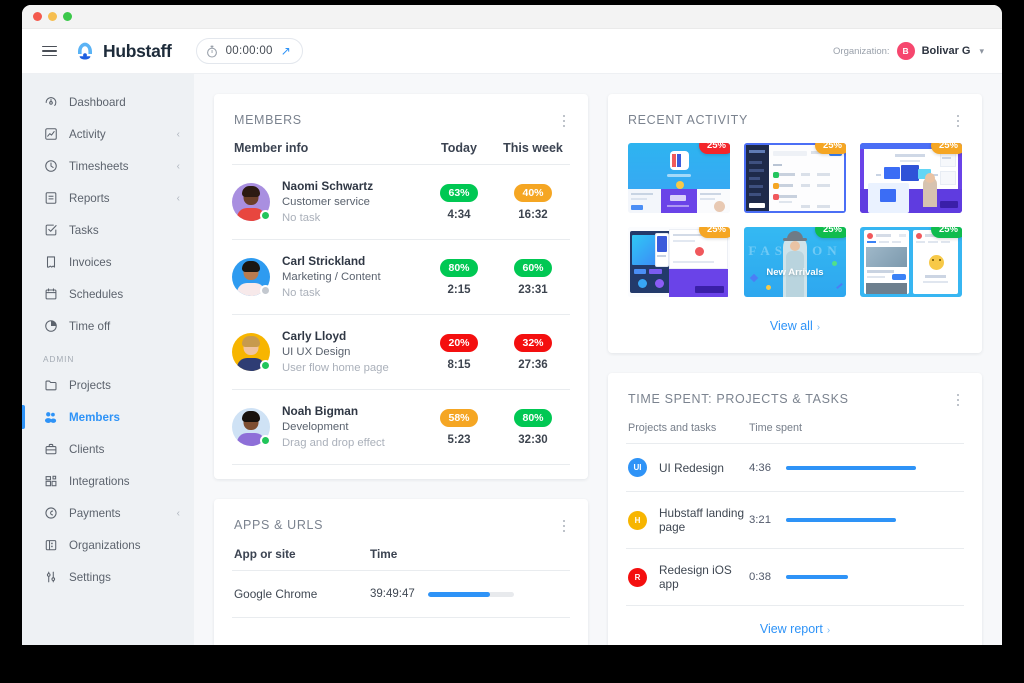 The width and height of the screenshot is (1024, 683). Describe the element at coordinates (459, 268) in the screenshot. I see `today-percent-badge: 80%` at that location.